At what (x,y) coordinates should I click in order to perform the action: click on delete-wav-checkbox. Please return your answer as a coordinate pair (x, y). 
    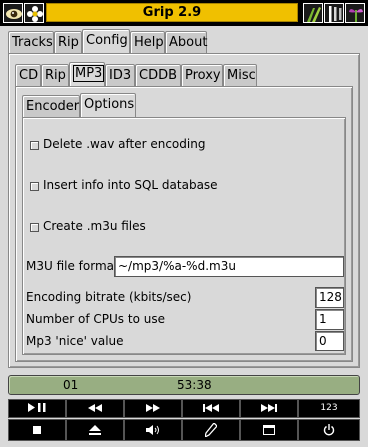
    Looking at the image, I should click on (34, 145).